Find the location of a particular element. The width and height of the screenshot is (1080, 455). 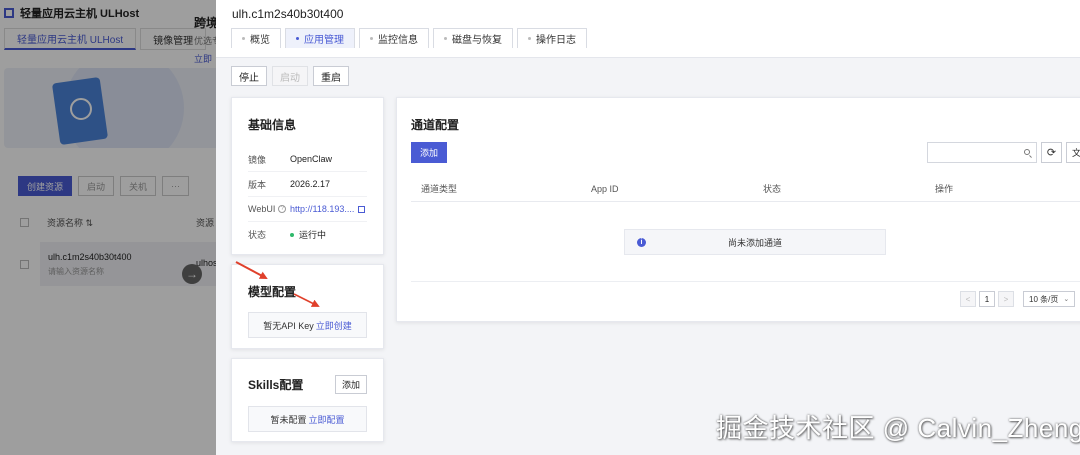

refresh-button: ⟳ is located at coordinates (1051, 152).